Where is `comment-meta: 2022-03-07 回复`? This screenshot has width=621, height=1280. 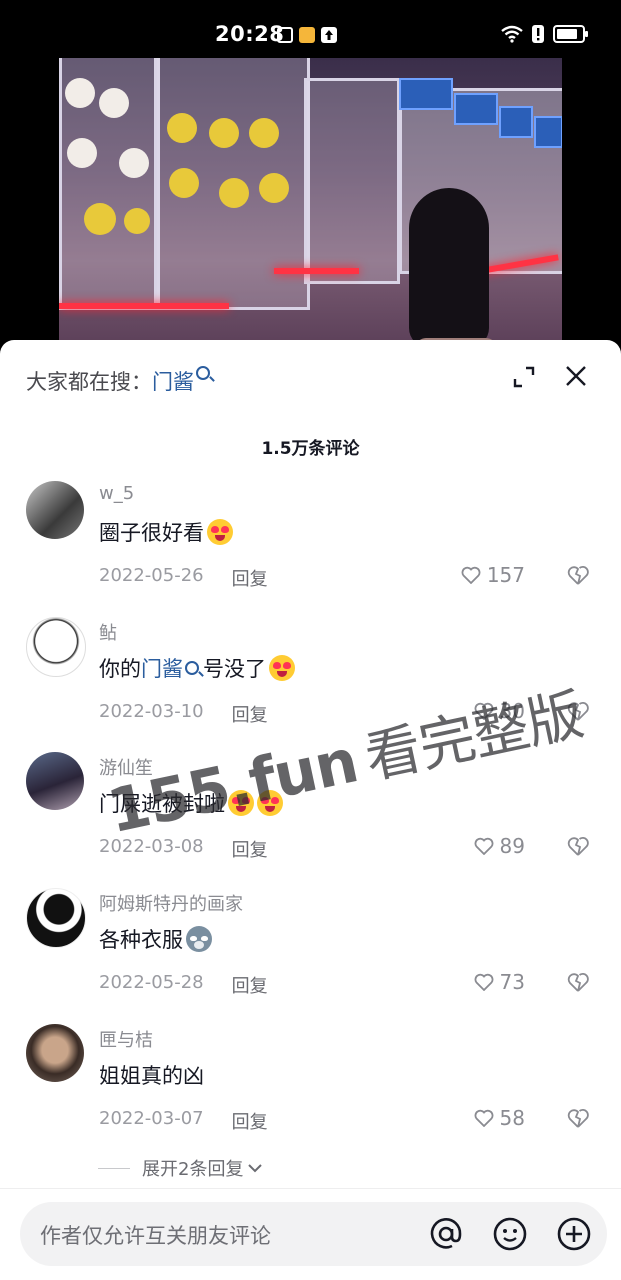
comment-meta: 2022-03-07 回复 is located at coordinates (183, 1121).